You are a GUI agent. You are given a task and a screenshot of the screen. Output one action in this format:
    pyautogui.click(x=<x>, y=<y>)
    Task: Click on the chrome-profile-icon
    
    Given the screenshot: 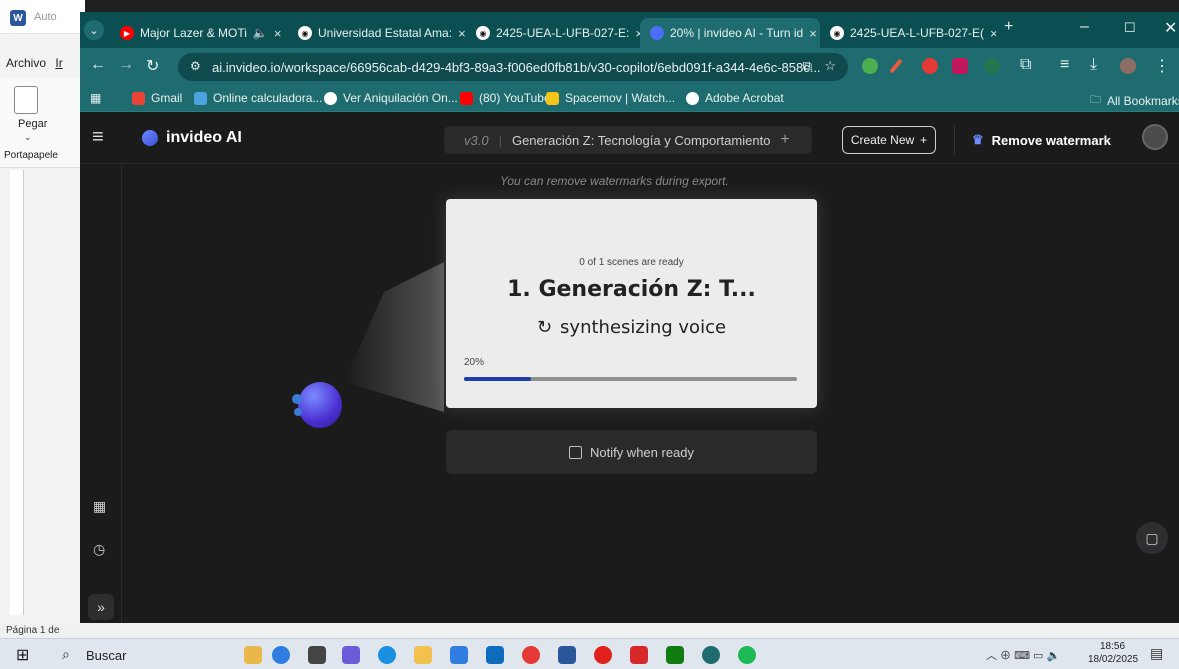 What is the action you would take?
    pyautogui.click(x=711, y=655)
    